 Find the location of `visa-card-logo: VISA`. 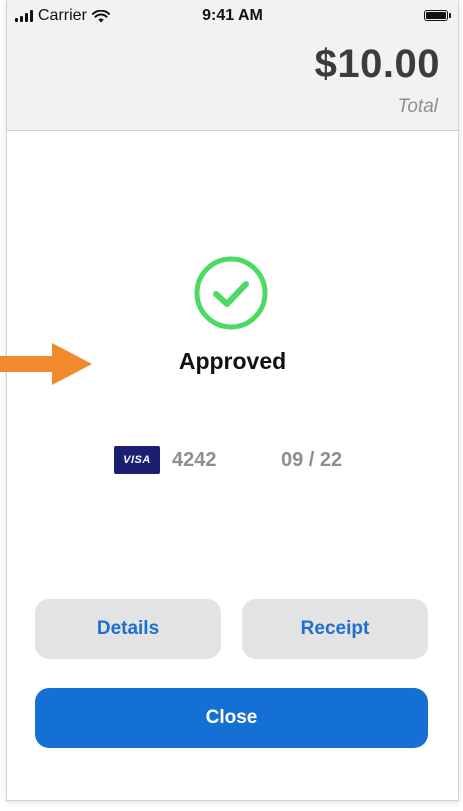

visa-card-logo: VISA is located at coordinates (137, 460).